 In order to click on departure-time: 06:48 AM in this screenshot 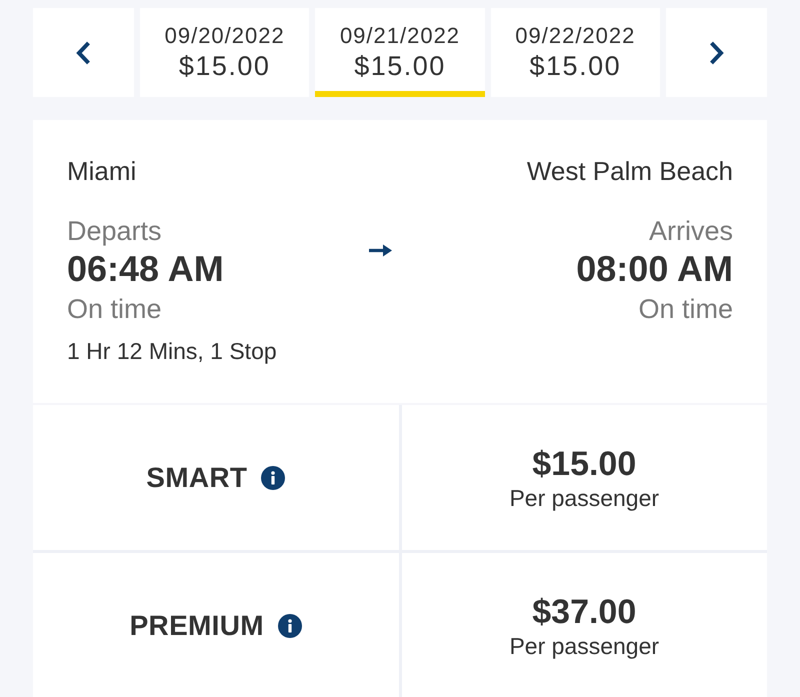, I will do `click(146, 268)`.